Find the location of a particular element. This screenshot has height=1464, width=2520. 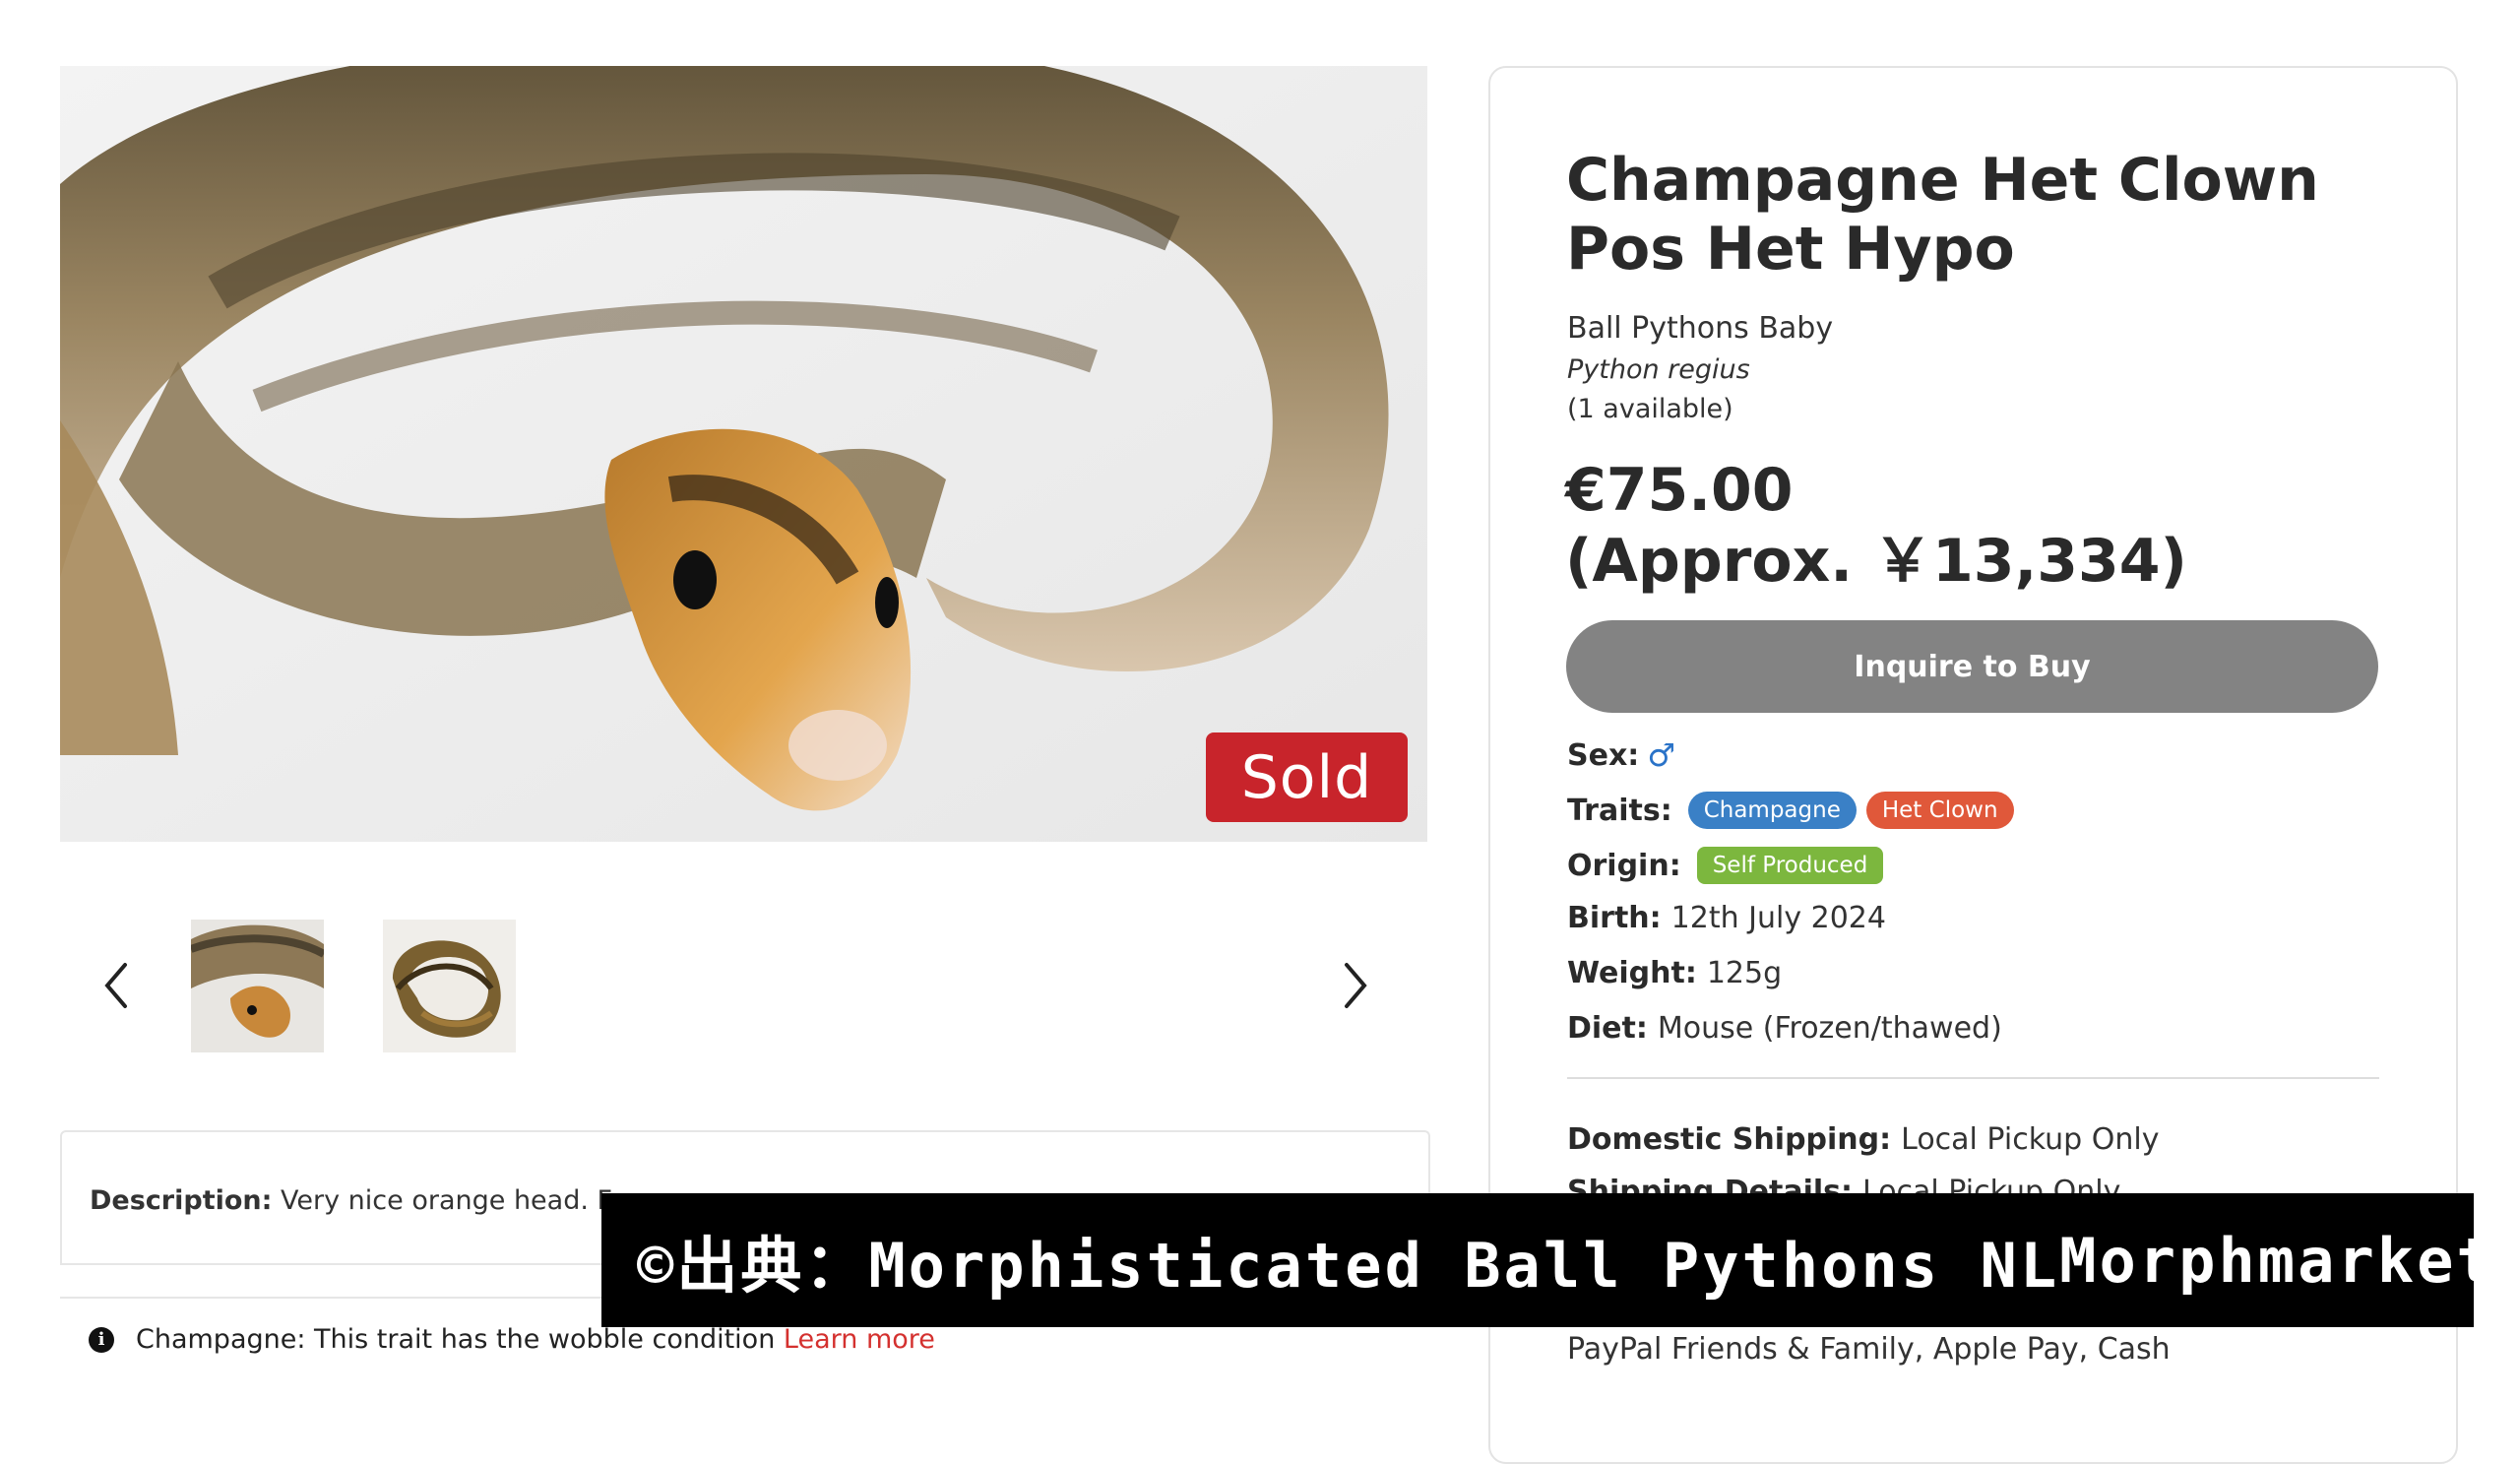

payment-methods-value: PayPal Friends & Family, Apple Pay, Cash is located at coordinates (1869, 1350).